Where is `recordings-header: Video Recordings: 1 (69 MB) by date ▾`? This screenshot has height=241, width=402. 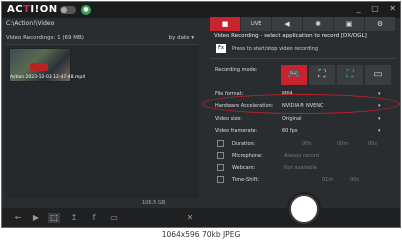
recordings-header: Video Recordings: 1 (69 MB) by date ▾ is located at coordinates (102, 40).